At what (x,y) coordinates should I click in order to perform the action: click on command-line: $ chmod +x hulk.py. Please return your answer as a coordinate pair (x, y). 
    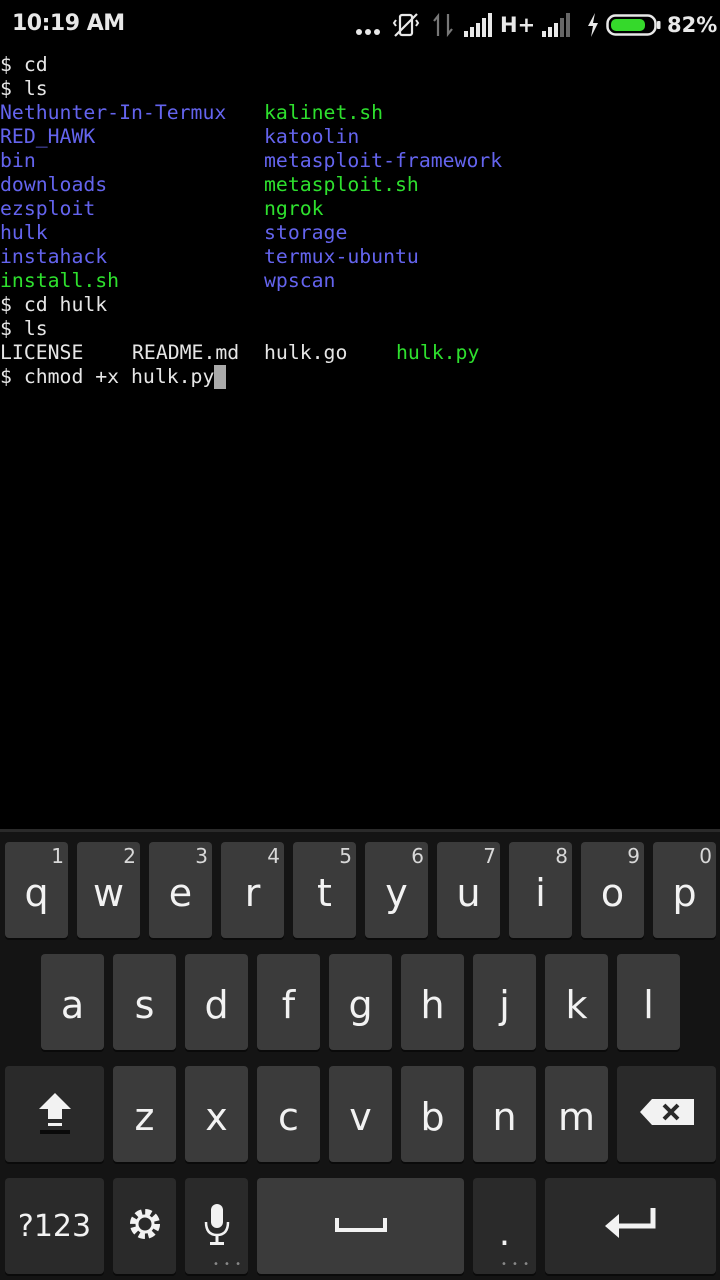
    Looking at the image, I should click on (360, 377).